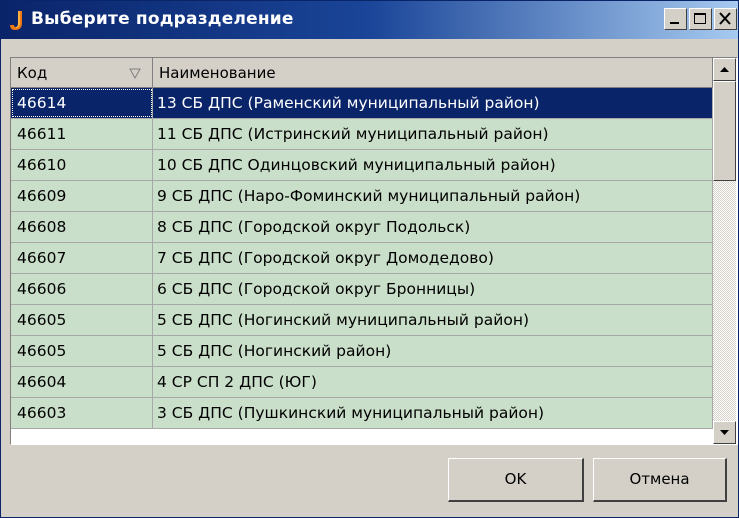 This screenshot has height=518, width=739. What do you see at coordinates (433, 227) in the screenshot?
I see `cell-name: 8 СБ ДПС (Городской округ Подольск)` at bounding box center [433, 227].